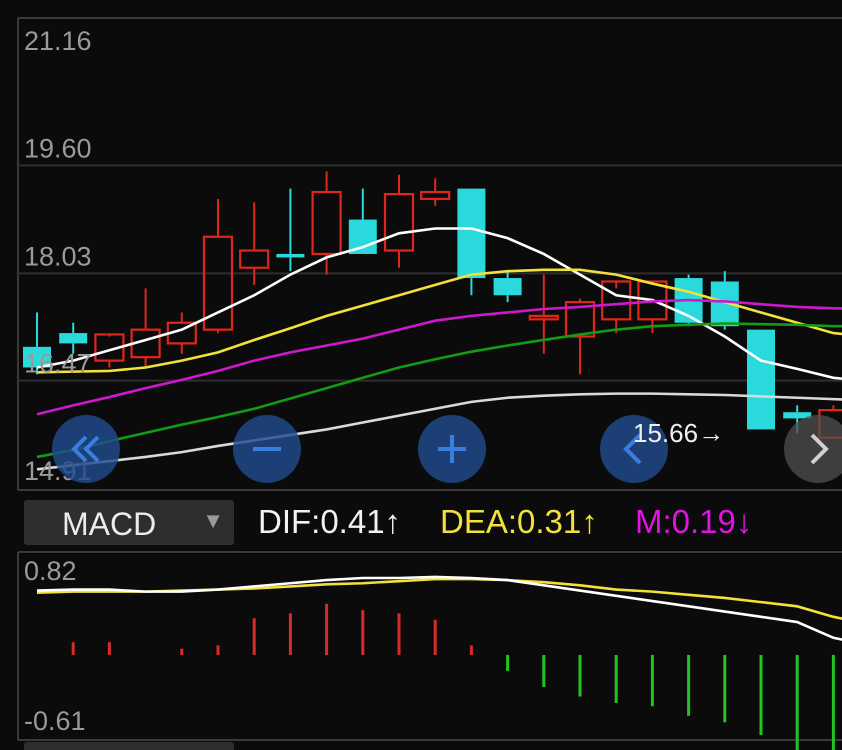 Image resolution: width=842 pixels, height=750 pixels. Describe the element at coordinates (679, 433) in the screenshot. I see `min-price-label: 15.66→` at that location.